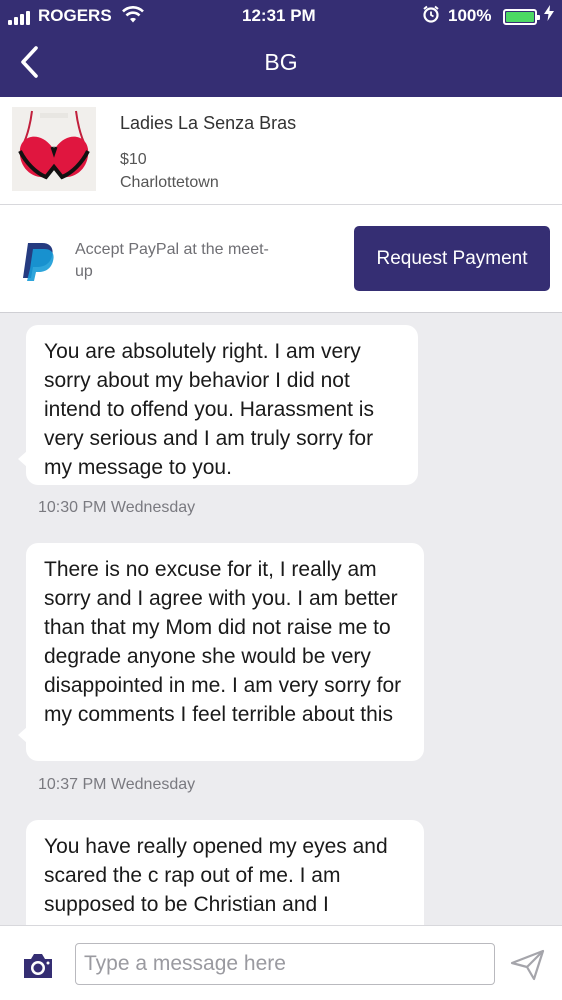  Describe the element at coordinates (172, 260) in the screenshot. I see `paypal-note: Accept PayPal at the meet-up` at that location.